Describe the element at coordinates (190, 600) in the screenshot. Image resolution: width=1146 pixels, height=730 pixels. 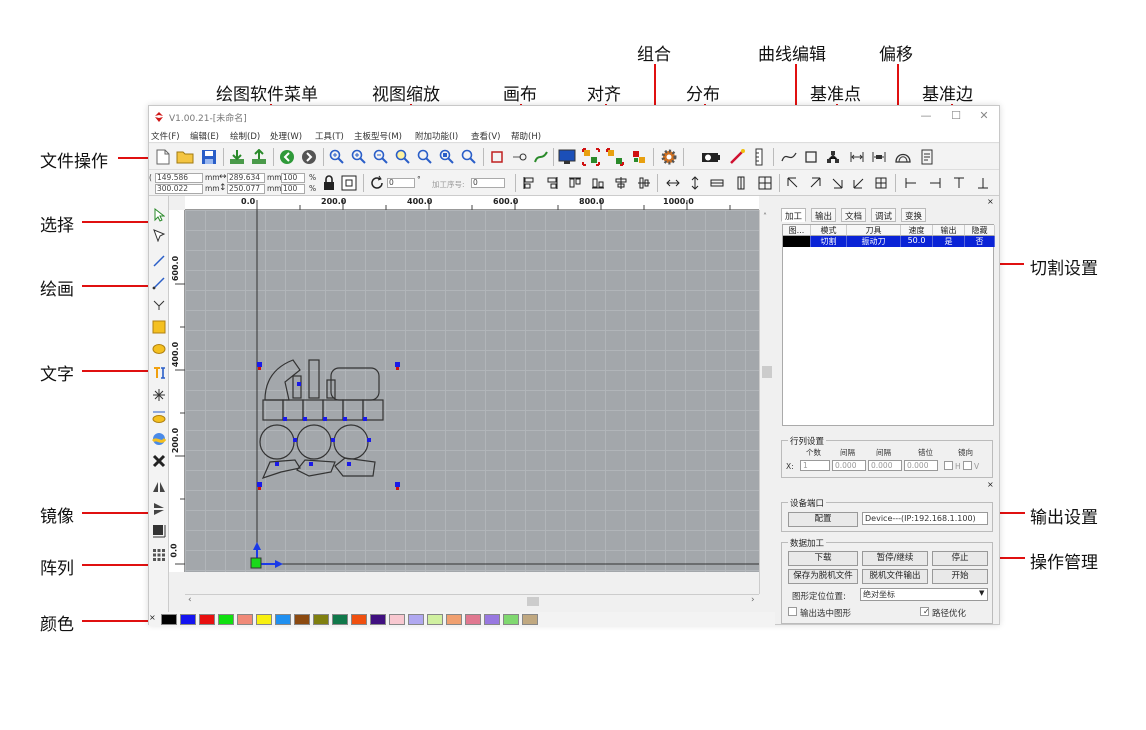
I see `scroll-left-icon: ‹` at that location.